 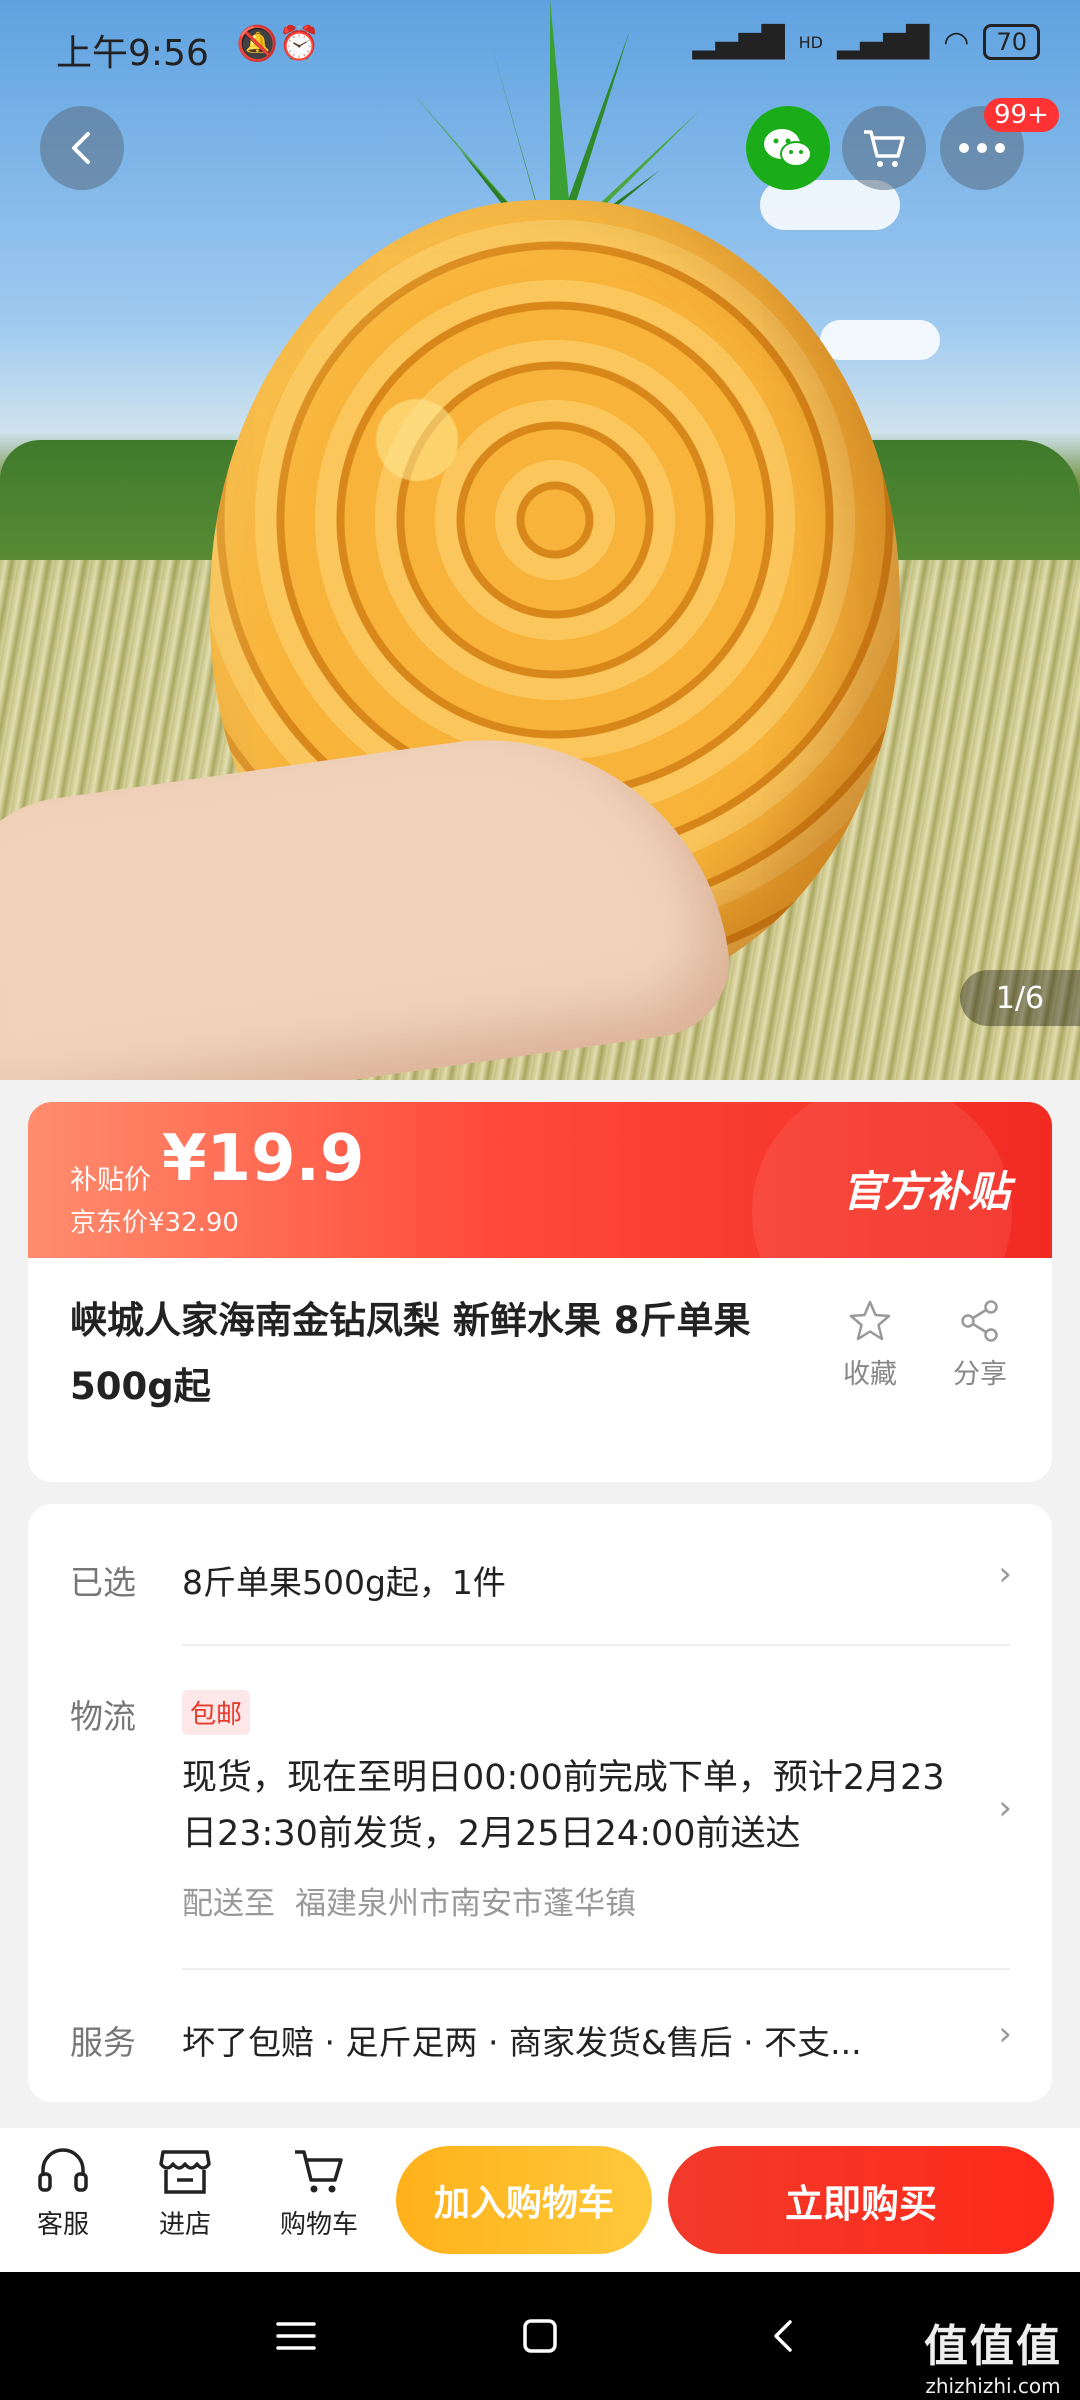 I want to click on free-shipping-tag: 包邮, so click(x=216, y=1712).